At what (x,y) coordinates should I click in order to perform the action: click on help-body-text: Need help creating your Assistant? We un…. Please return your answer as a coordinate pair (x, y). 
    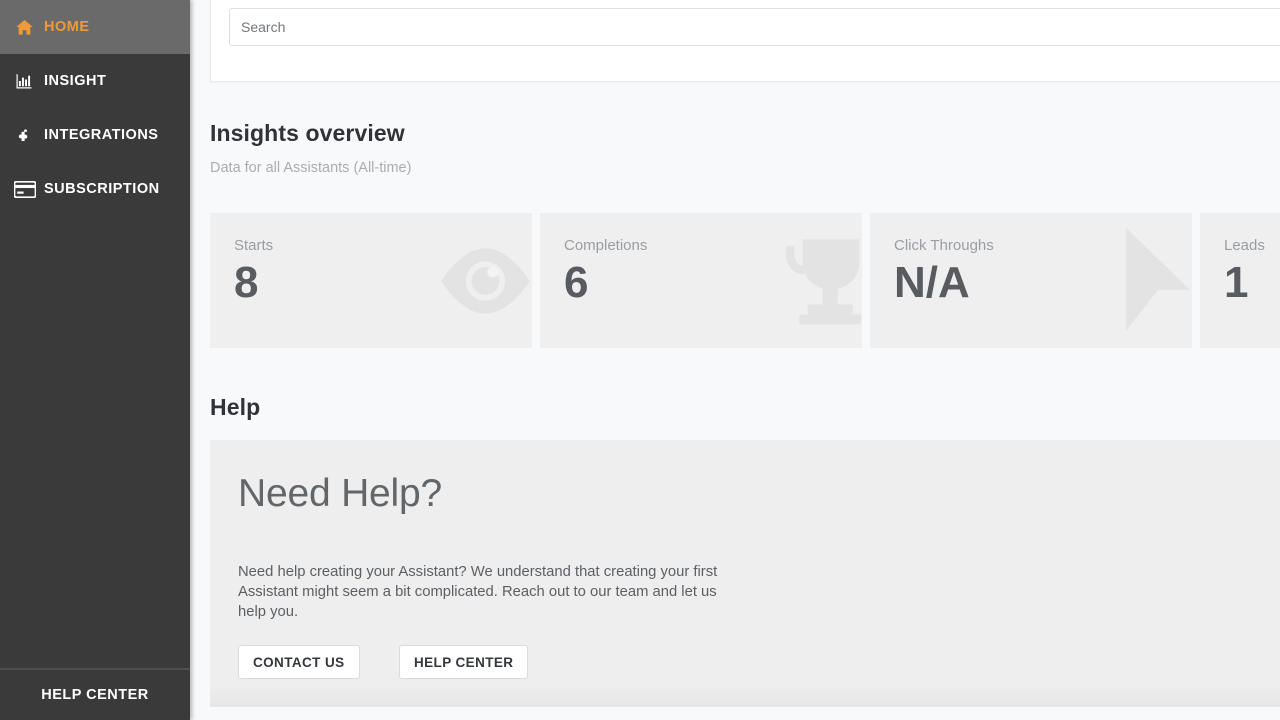
    Looking at the image, I should click on (478, 592).